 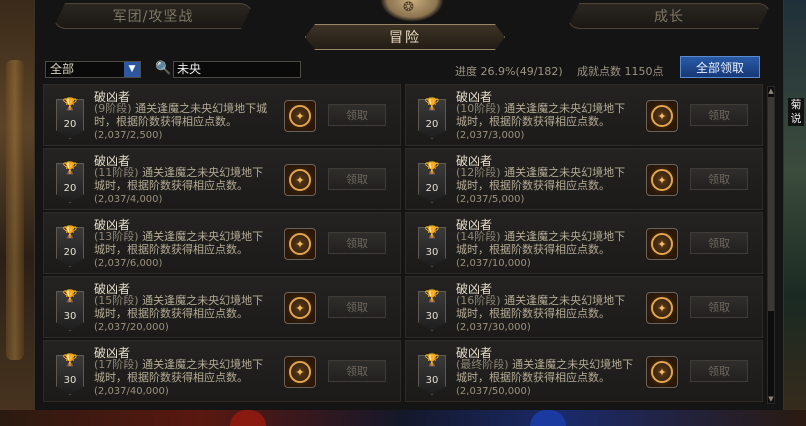 What do you see at coordinates (478, 300) in the screenshot?
I see `achievement-stage: (16阶段)` at bounding box center [478, 300].